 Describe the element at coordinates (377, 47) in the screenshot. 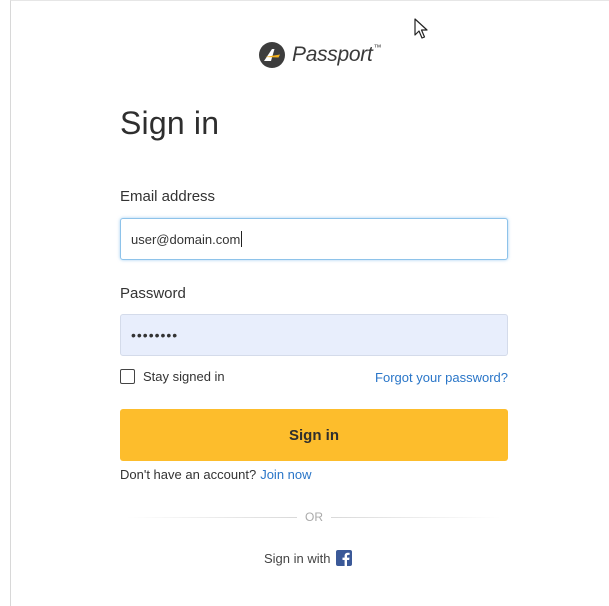

I see `trademark-mark: ™` at that location.